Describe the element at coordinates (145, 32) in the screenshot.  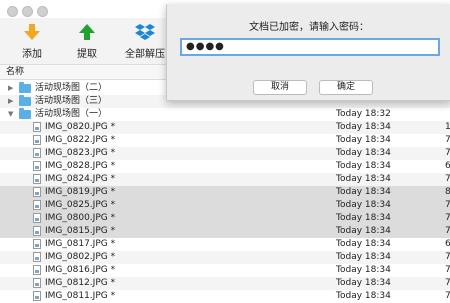
I see `dropbox-icon` at that location.